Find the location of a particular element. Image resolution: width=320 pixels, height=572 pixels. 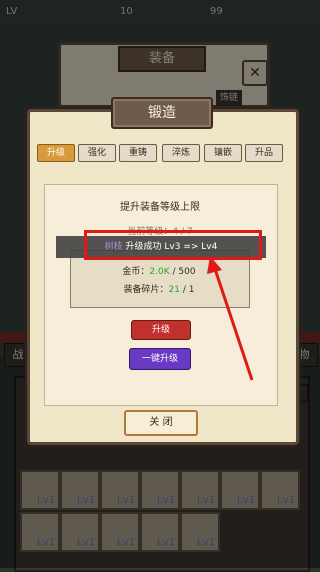

arrow-head-icon is located at coordinates (214, 265).